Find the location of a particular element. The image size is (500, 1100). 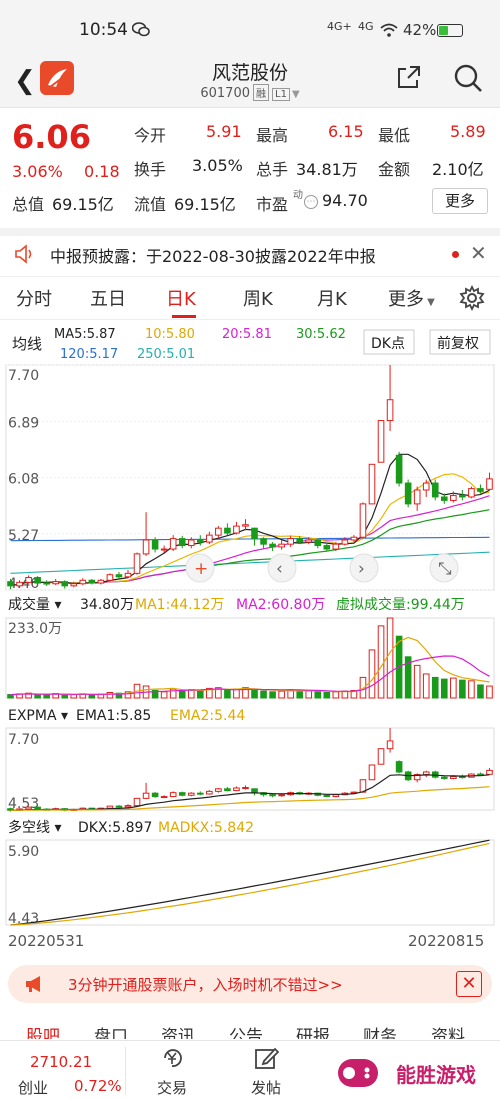

price-tick-label: 5.27 is located at coordinates (23, 536).